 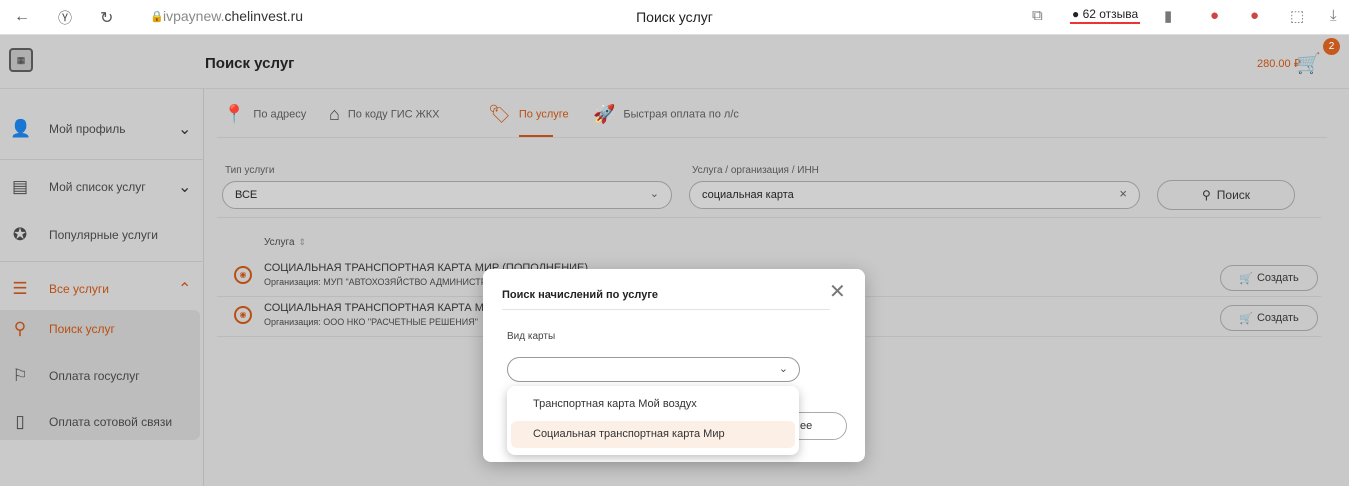 I want to click on sidebar-item-label: Популярные услуги, so click(x=103, y=235).